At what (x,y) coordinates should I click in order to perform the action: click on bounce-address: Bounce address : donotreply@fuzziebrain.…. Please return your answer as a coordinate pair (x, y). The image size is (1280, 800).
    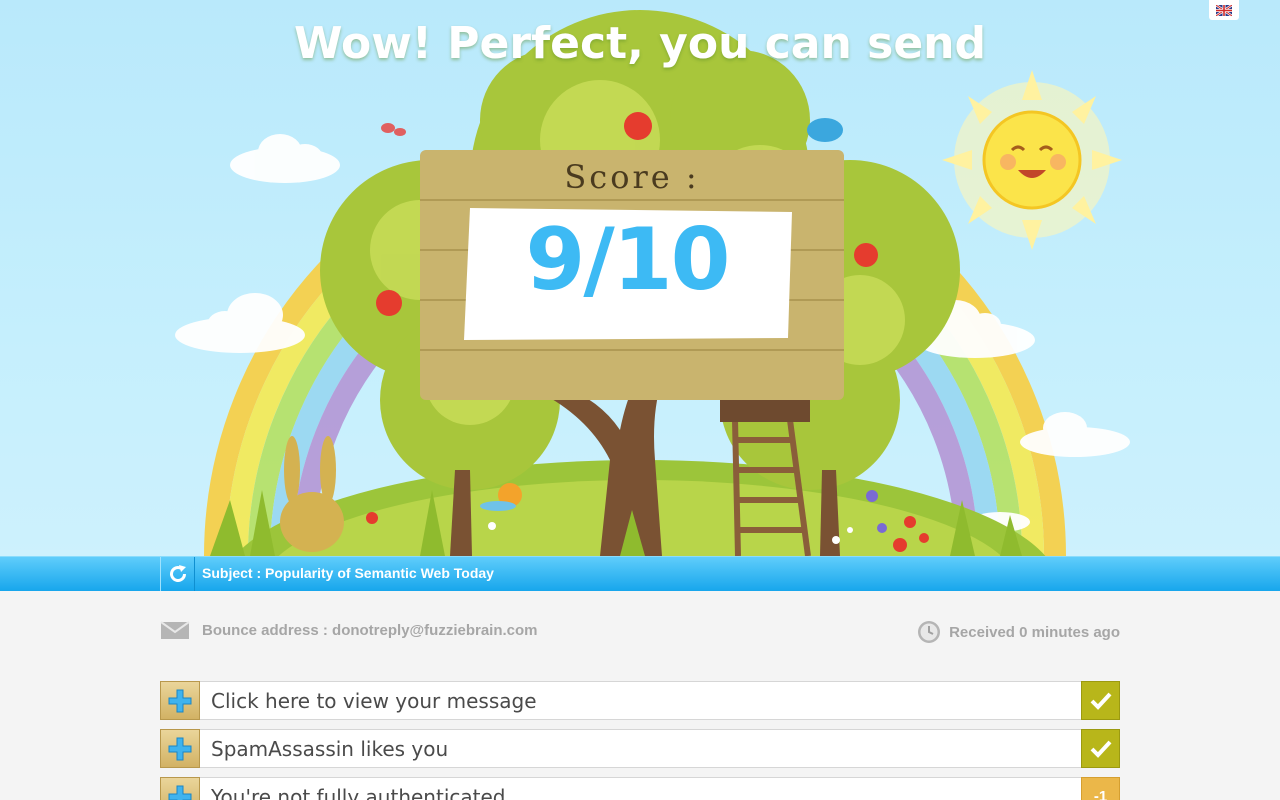
    Looking at the image, I should click on (349, 630).